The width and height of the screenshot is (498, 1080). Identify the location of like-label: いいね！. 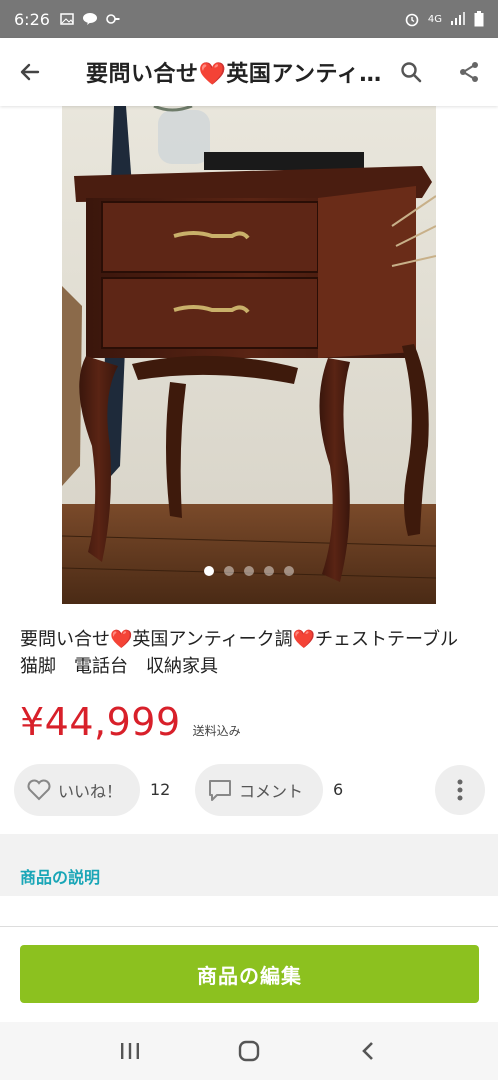
(90, 791).